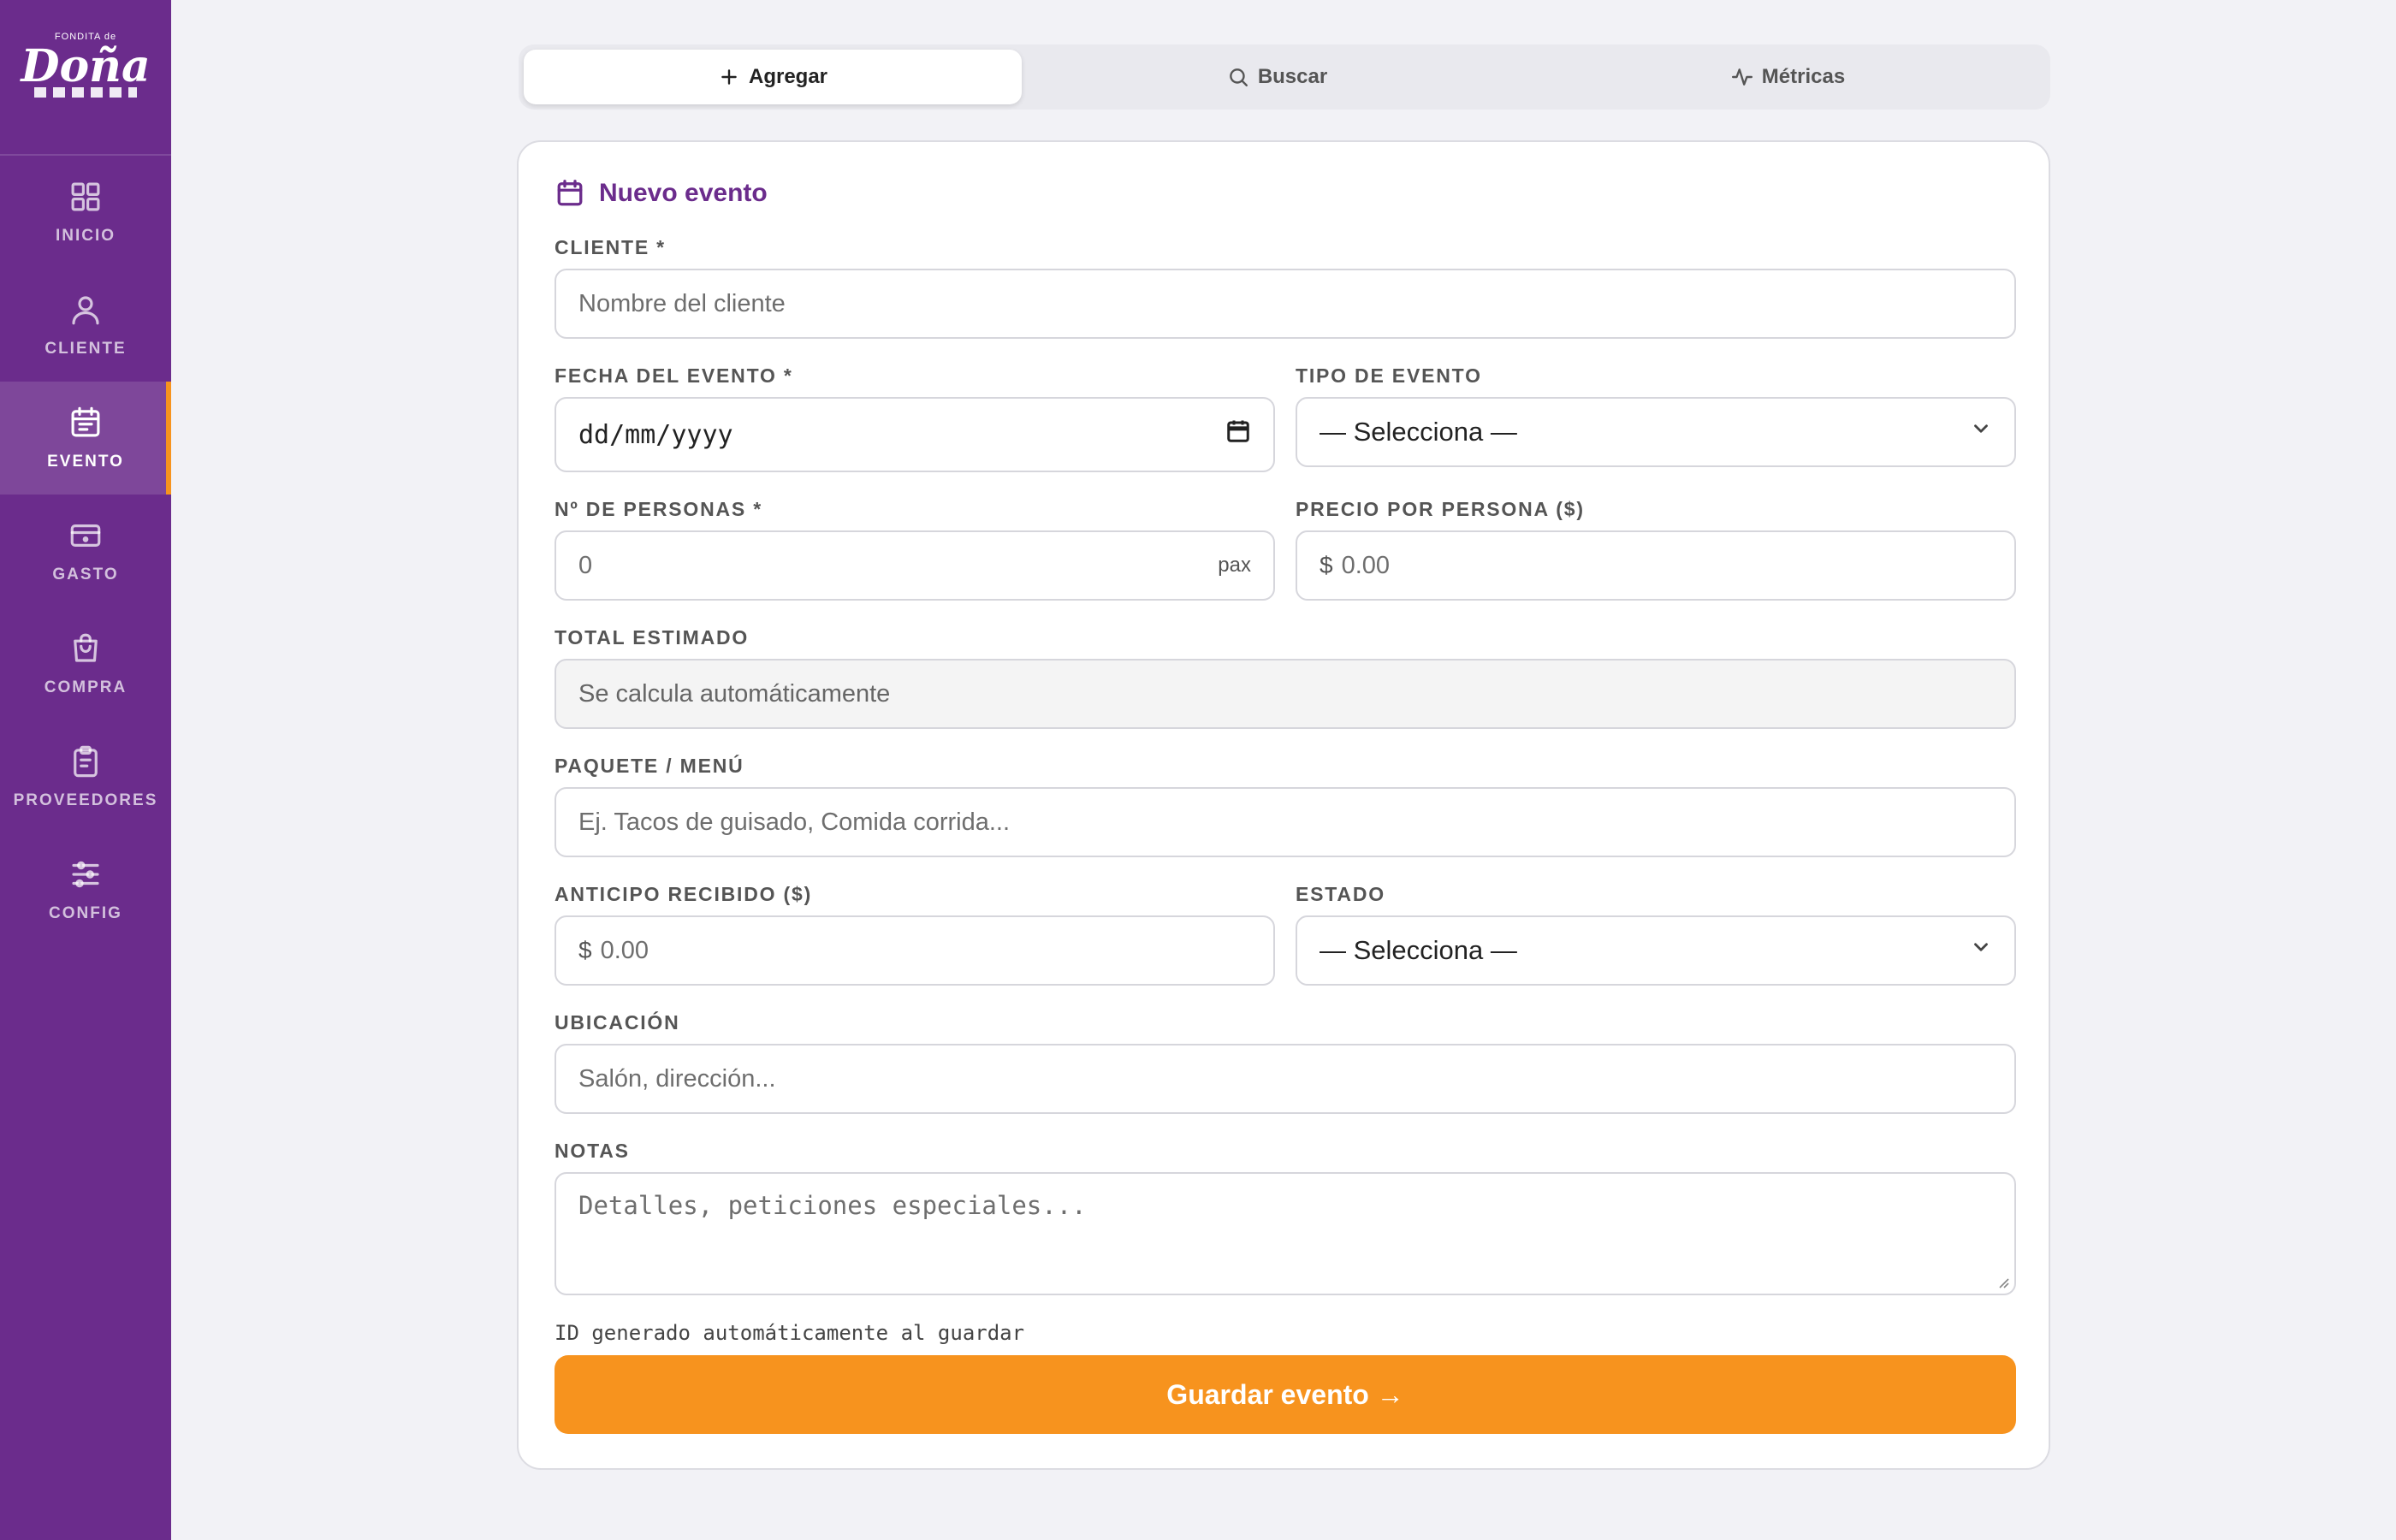 Image resolution: width=2396 pixels, height=1540 pixels. What do you see at coordinates (85, 889) in the screenshot?
I see `sidebar-item-config: CONFIG` at bounding box center [85, 889].